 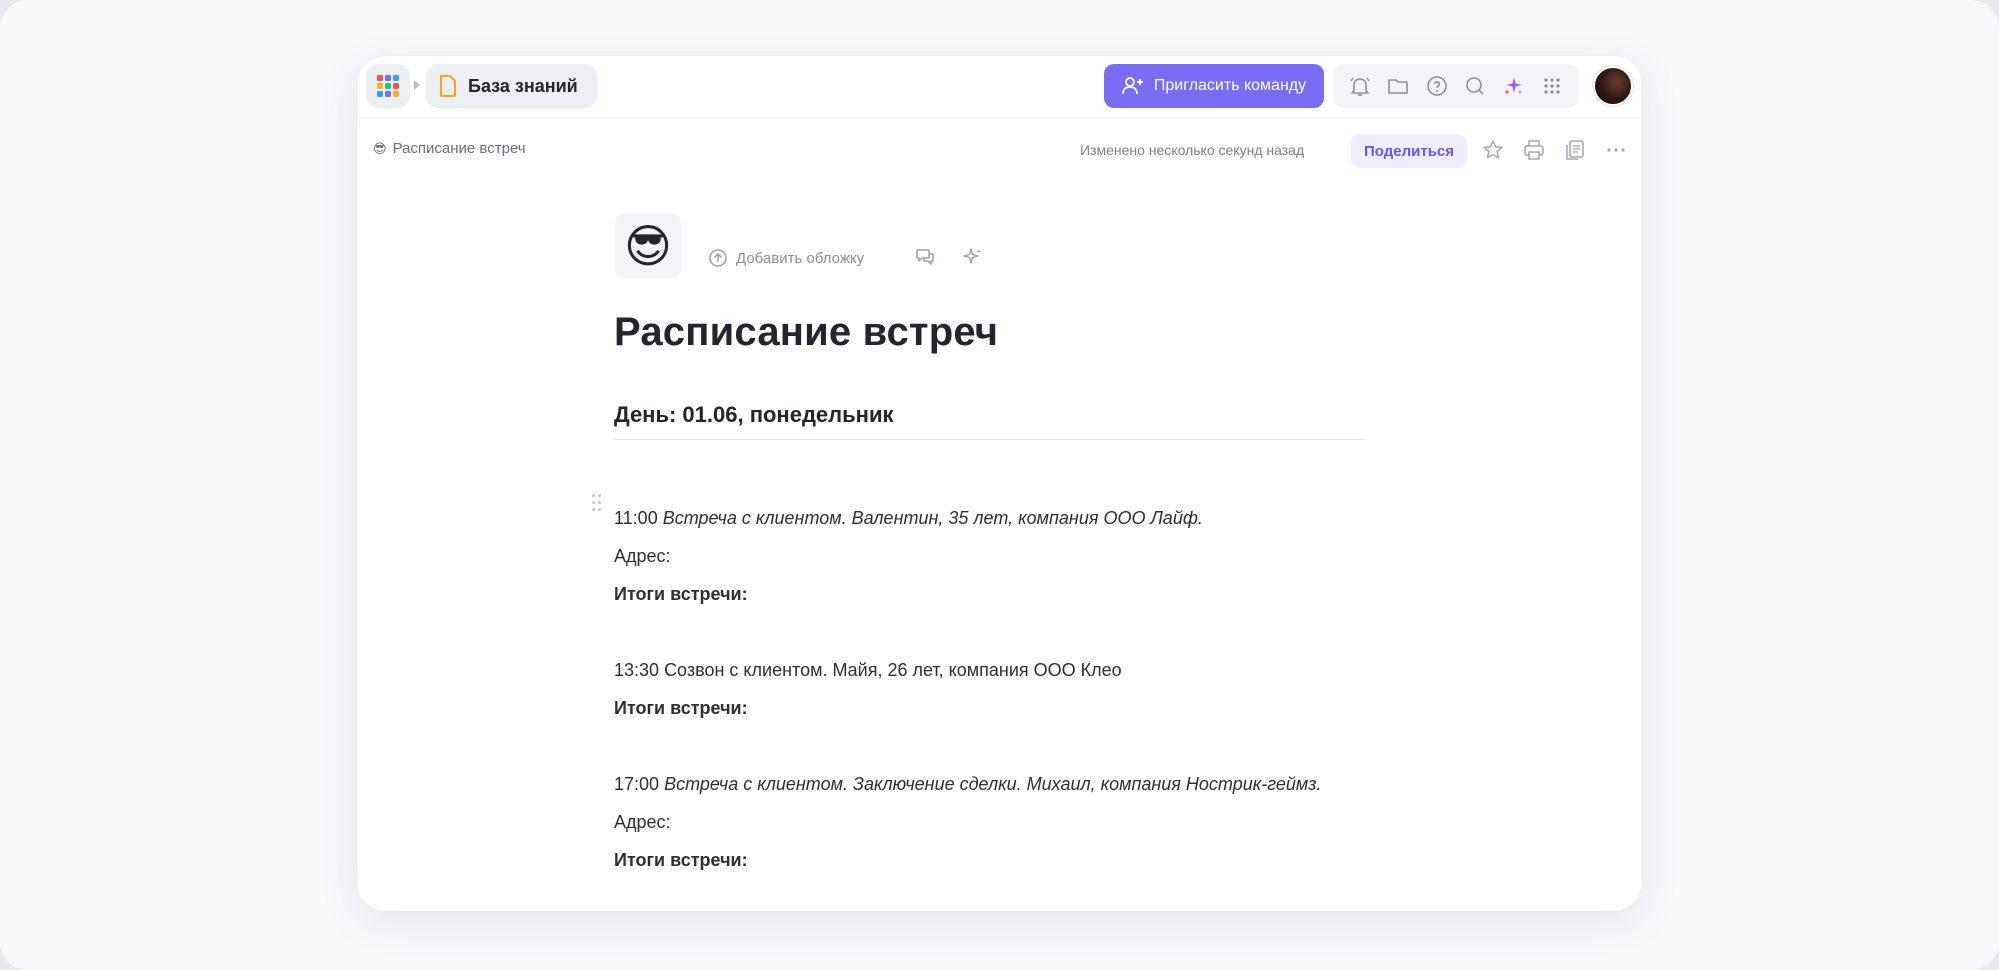 What do you see at coordinates (925, 259) in the screenshot?
I see `comments-icon` at bounding box center [925, 259].